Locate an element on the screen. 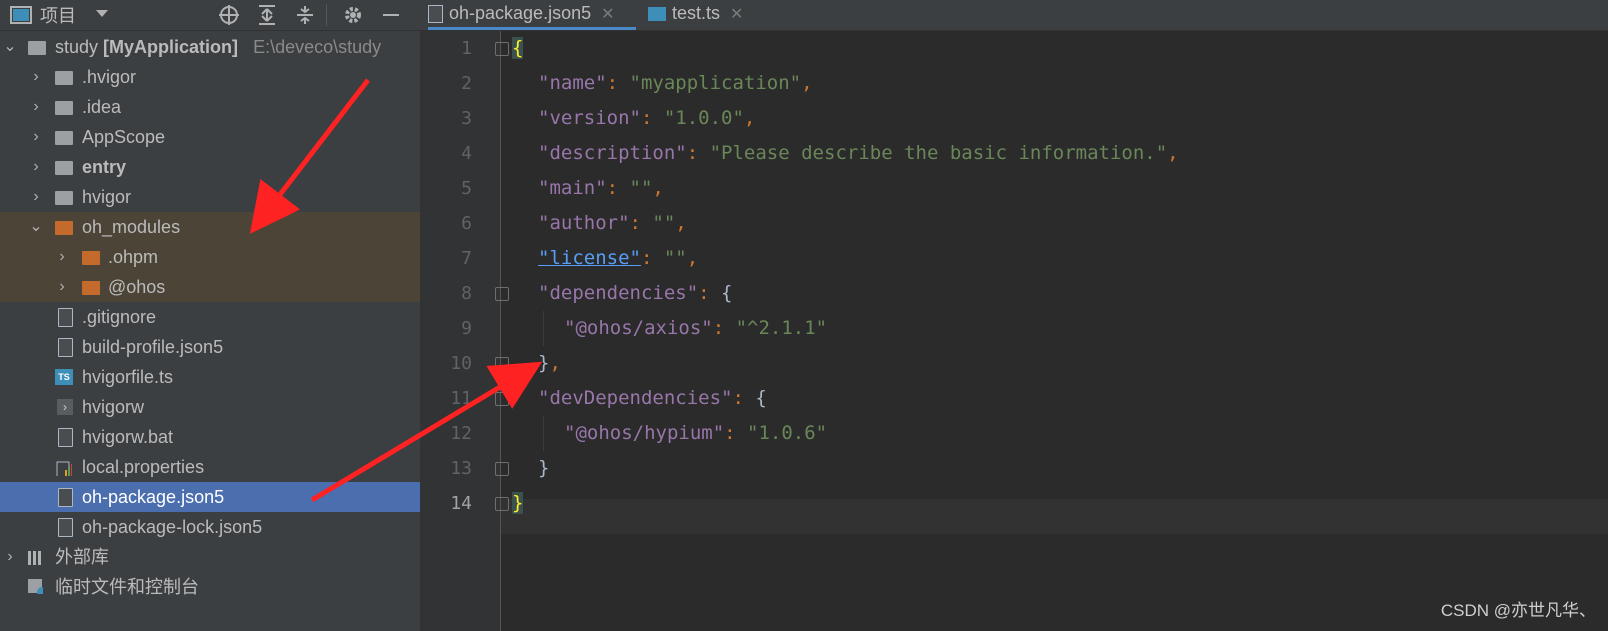 The width and height of the screenshot is (1608, 631). annotation-arrows is located at coordinates (396, 290).